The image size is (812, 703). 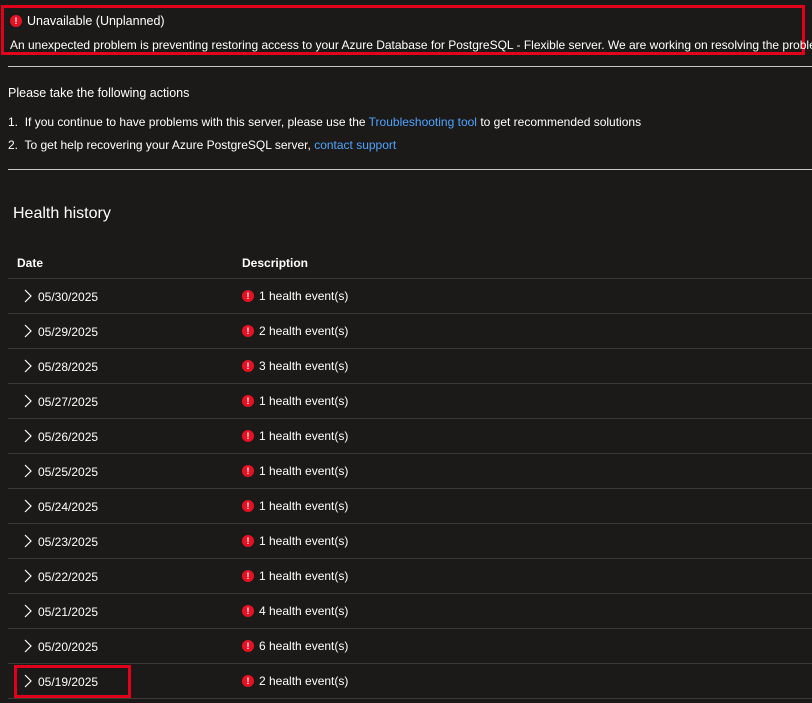 I want to click on banner-title-row: ! Unavailable (Unplanned), so click(x=87, y=21).